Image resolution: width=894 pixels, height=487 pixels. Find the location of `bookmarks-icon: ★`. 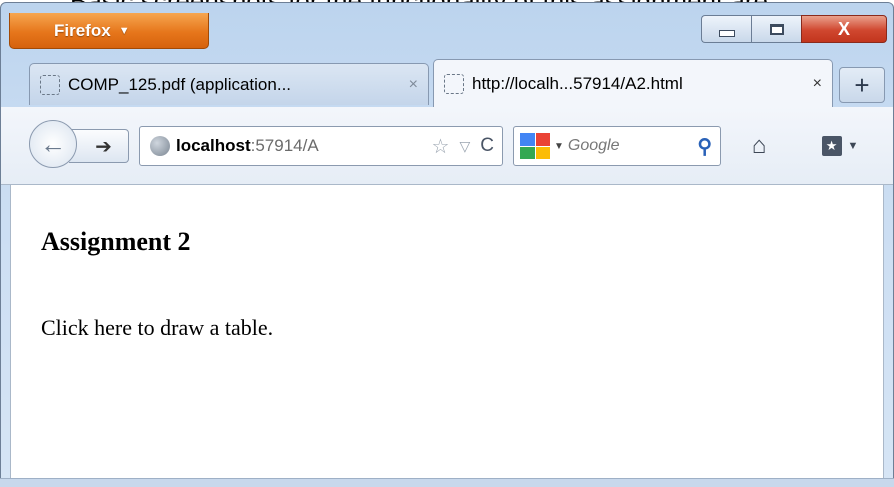

bookmarks-icon: ★ is located at coordinates (831, 146).